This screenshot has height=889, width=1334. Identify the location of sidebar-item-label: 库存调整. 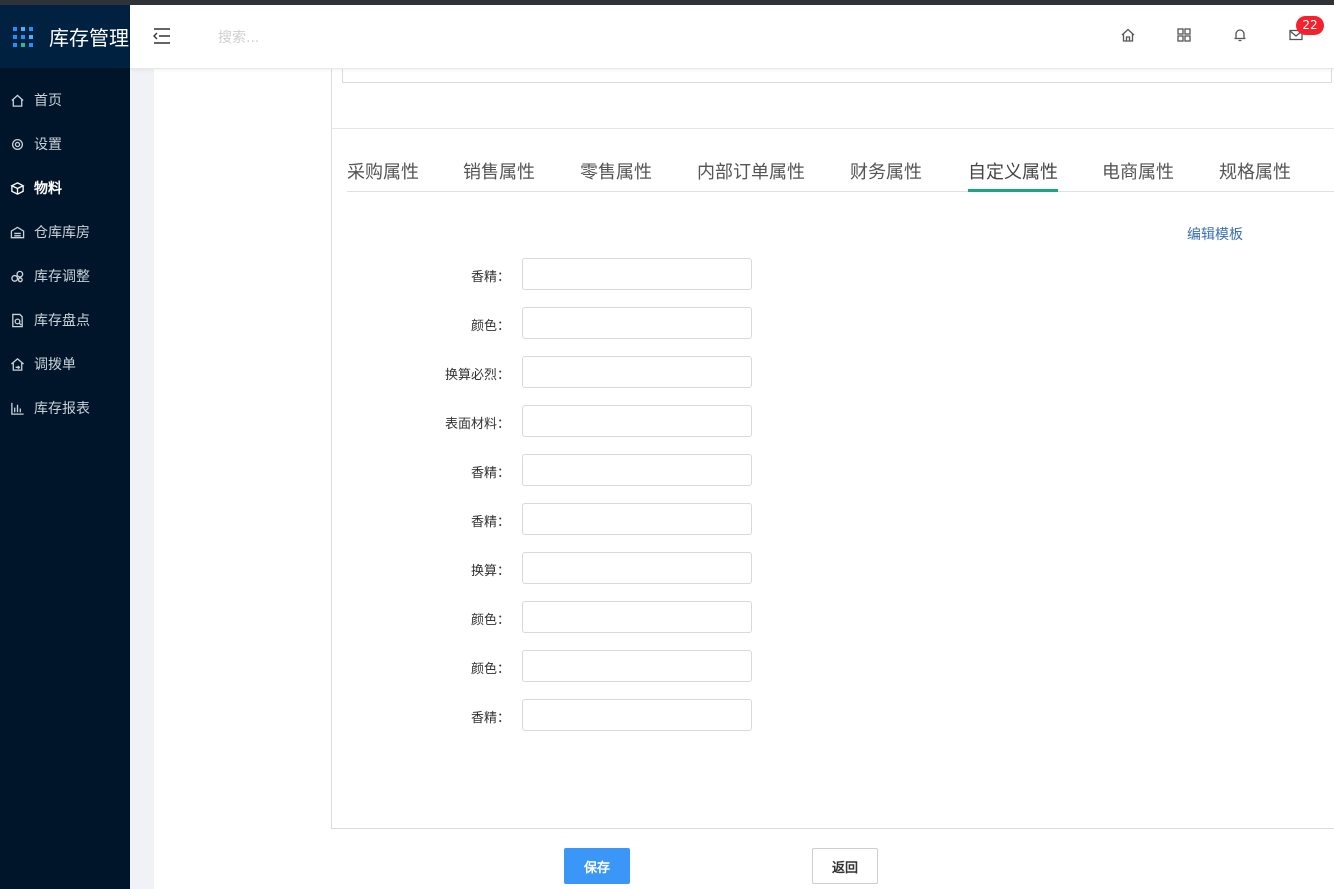
(62, 277).